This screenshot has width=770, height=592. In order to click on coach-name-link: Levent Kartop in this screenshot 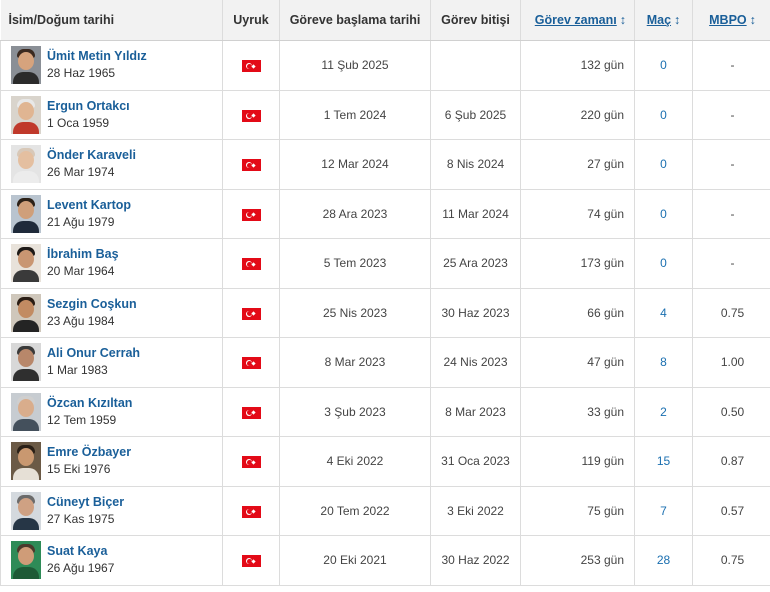, I will do `click(89, 205)`.